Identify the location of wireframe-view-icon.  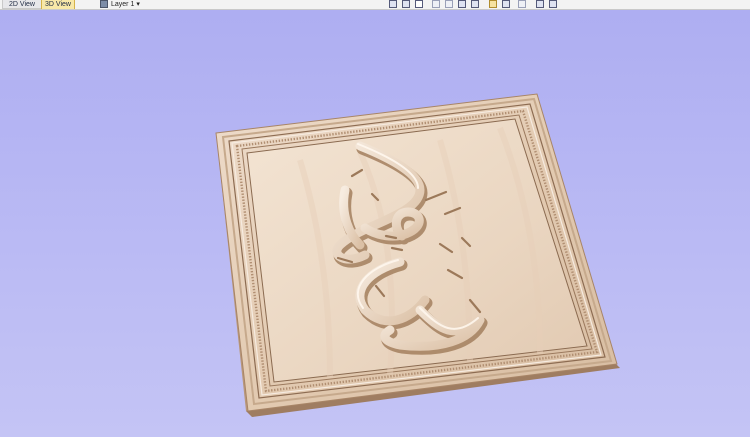
(506, 4).